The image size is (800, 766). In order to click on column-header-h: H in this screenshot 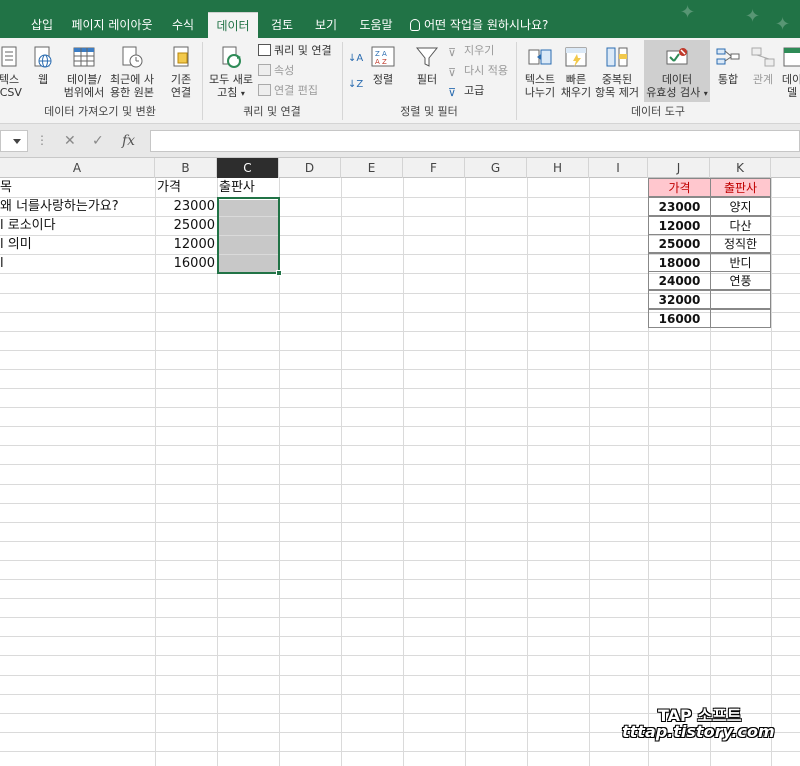, I will do `click(558, 168)`.